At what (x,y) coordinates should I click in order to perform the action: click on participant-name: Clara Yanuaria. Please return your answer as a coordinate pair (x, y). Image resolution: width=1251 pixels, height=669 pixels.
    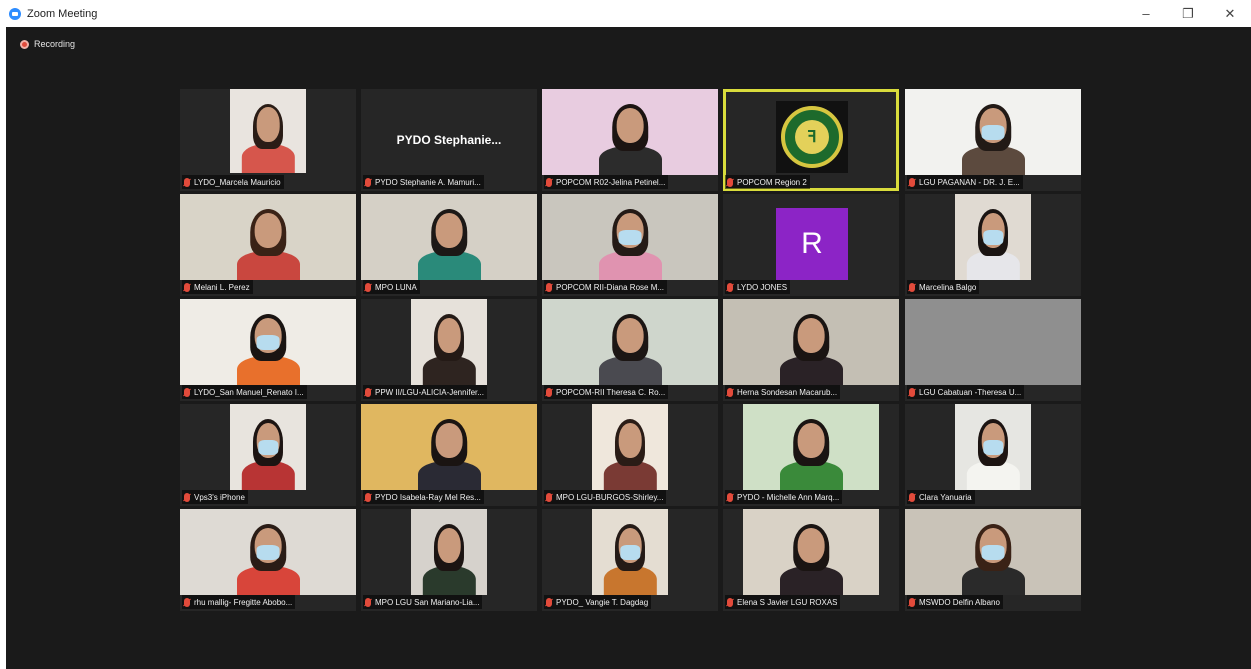
    Looking at the image, I should click on (945, 497).